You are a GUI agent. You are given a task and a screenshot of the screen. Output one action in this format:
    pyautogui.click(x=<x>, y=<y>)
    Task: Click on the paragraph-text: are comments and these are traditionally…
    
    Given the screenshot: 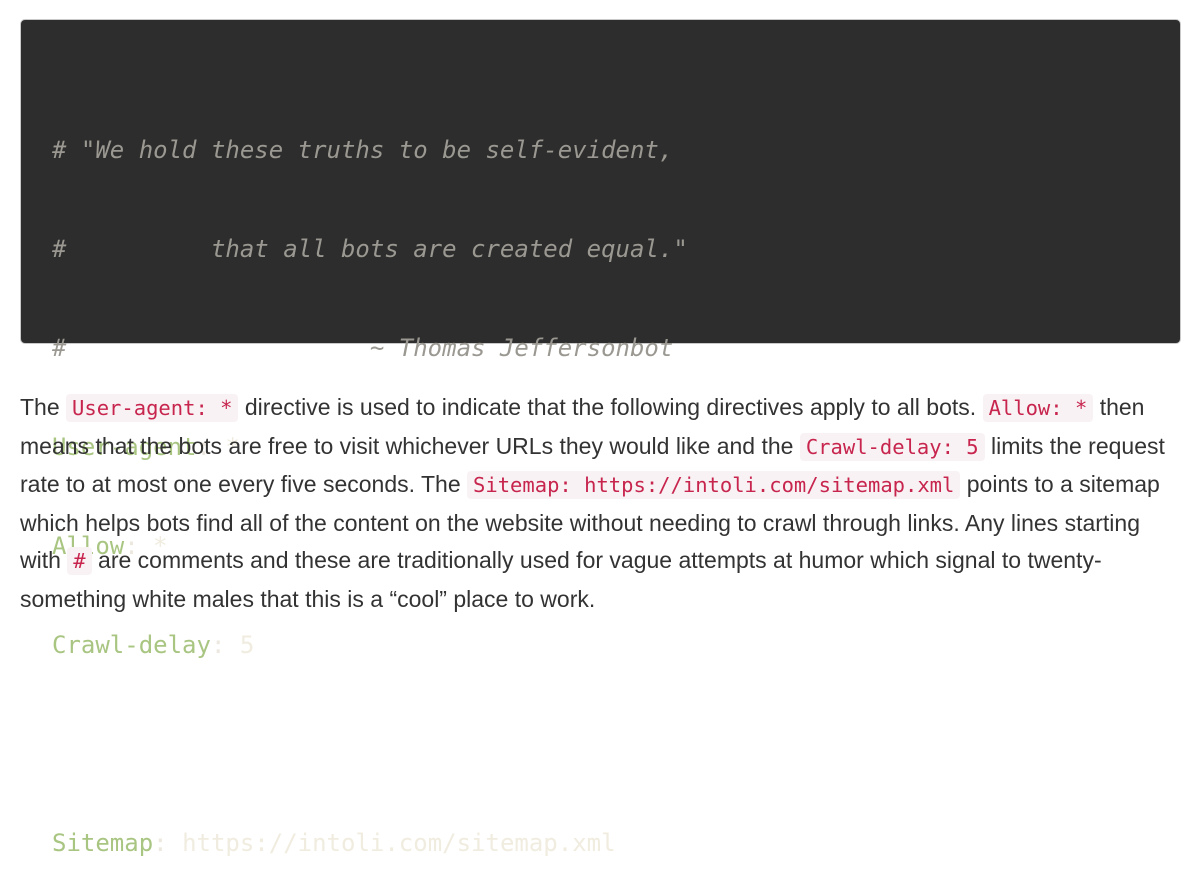 What is the action you would take?
    pyautogui.click(x=561, y=579)
    